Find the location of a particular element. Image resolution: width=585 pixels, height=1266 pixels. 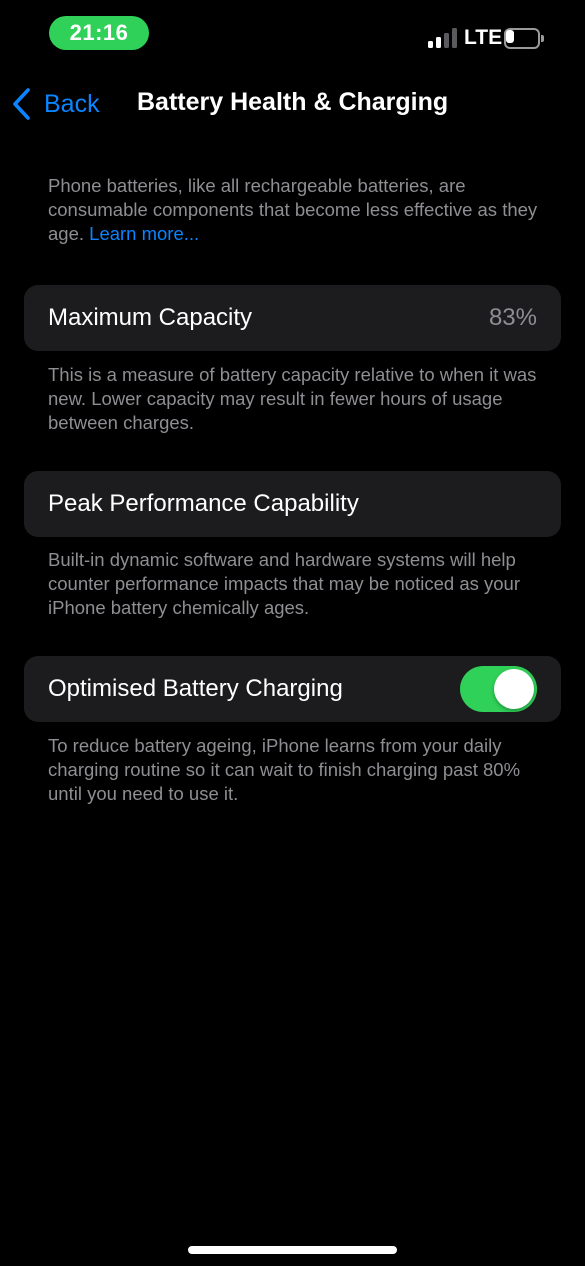

optimised-charging-toggle is located at coordinates (498, 689).